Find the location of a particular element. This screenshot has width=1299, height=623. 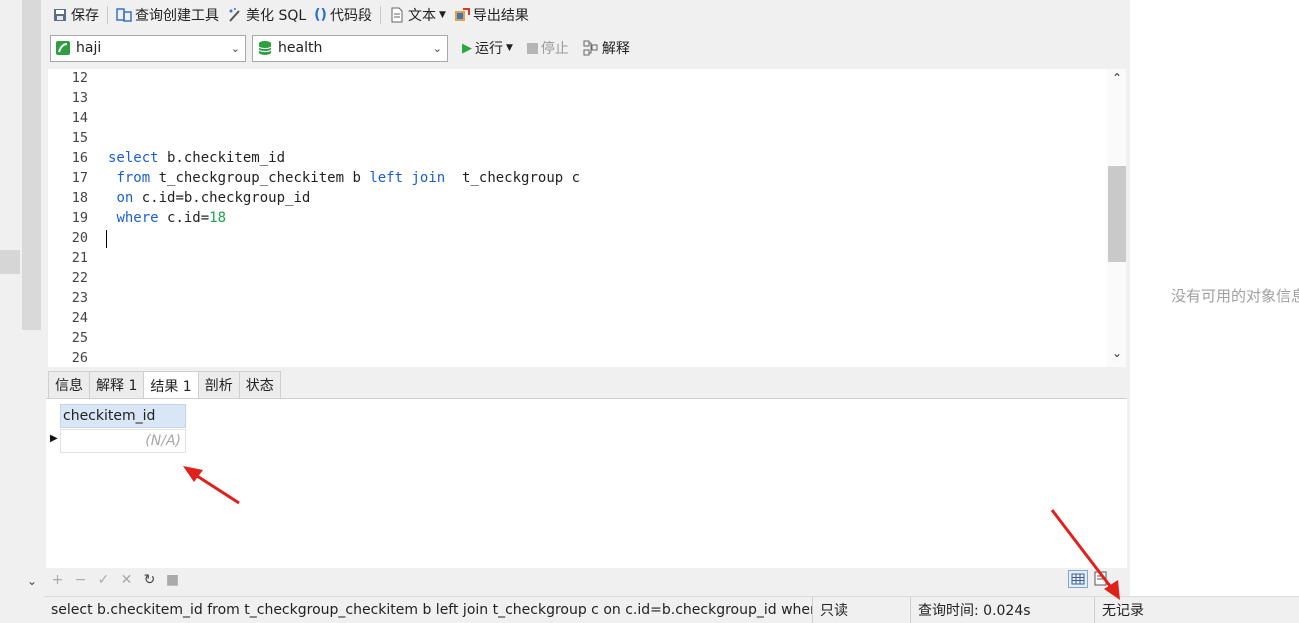

status-query-time: 查询时间: 0.024s is located at coordinates (1003, 609).